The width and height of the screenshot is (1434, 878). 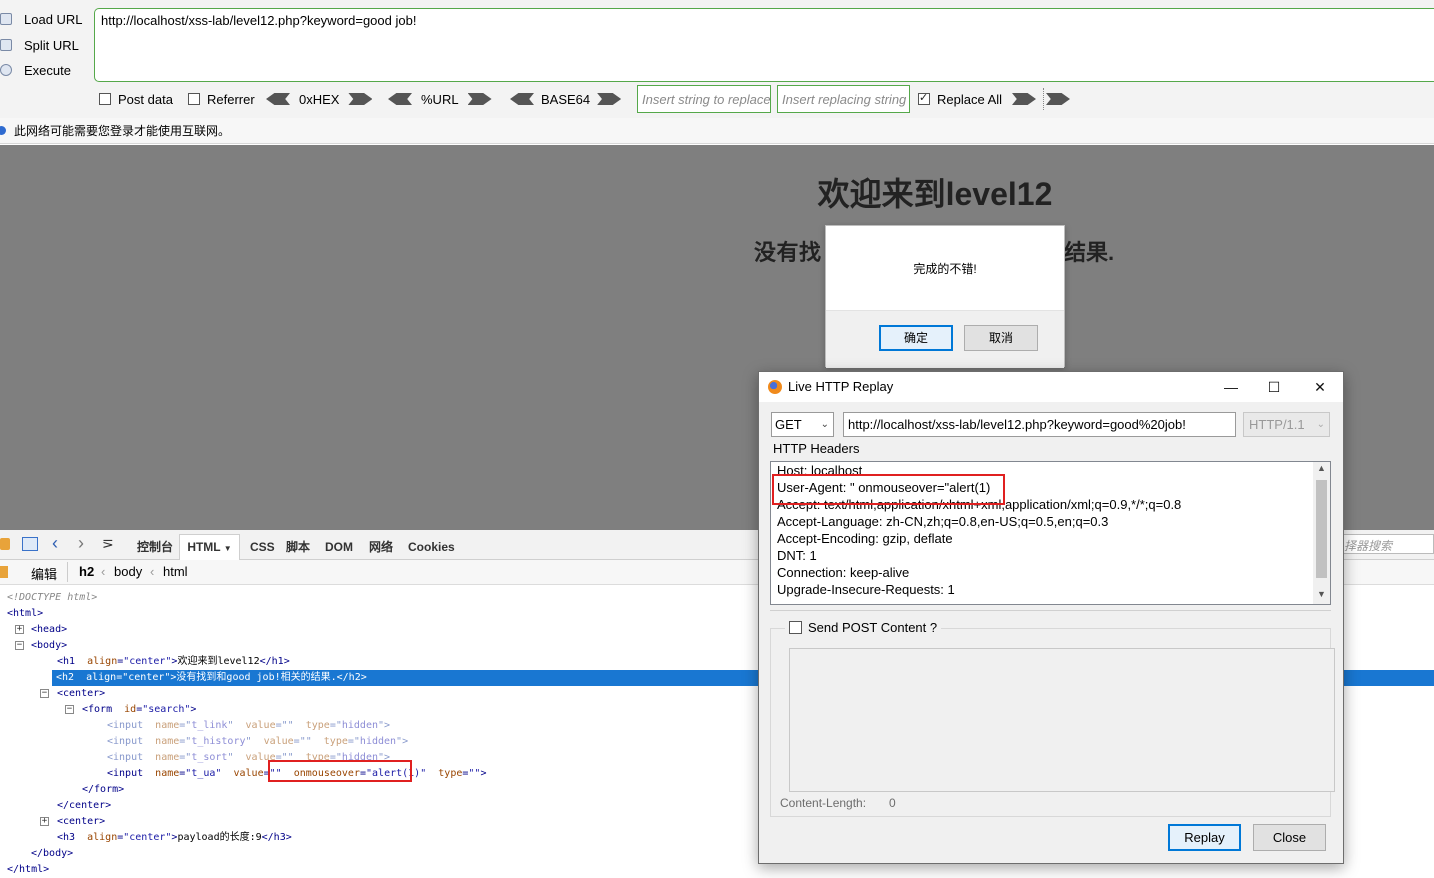 I want to click on load-url-button: Load URL, so click(x=46, y=19).